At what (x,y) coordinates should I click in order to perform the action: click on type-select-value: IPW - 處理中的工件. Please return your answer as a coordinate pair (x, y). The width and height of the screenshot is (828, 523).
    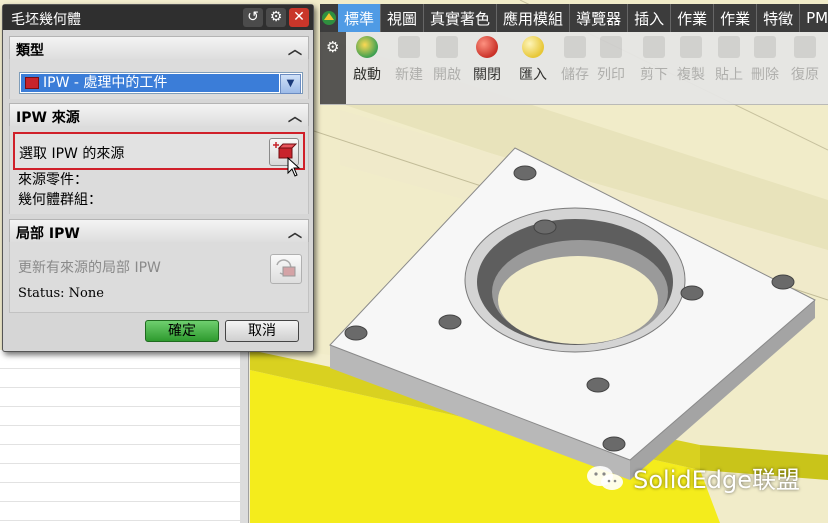
    Looking at the image, I should click on (150, 83).